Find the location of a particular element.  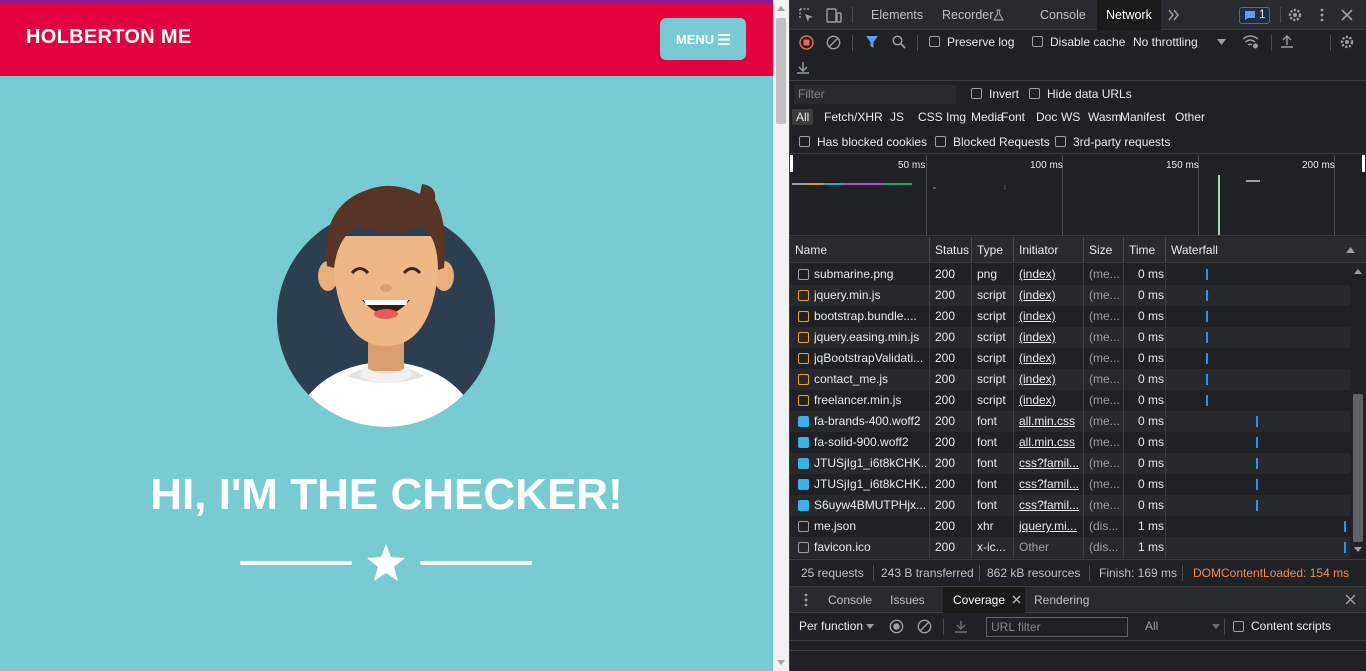

close-devtools-icon is located at coordinates (1347, 15).